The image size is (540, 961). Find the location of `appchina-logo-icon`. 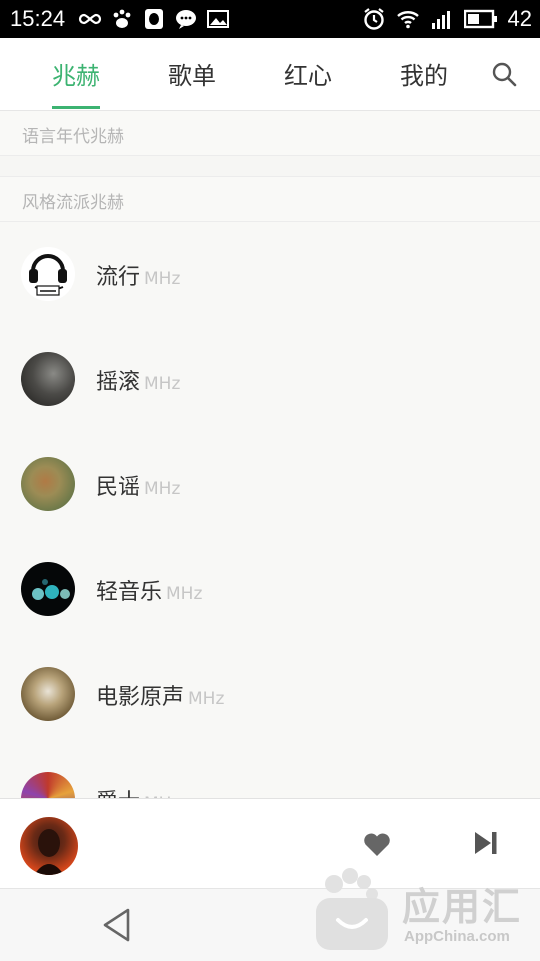

appchina-logo-icon is located at coordinates (352, 909).